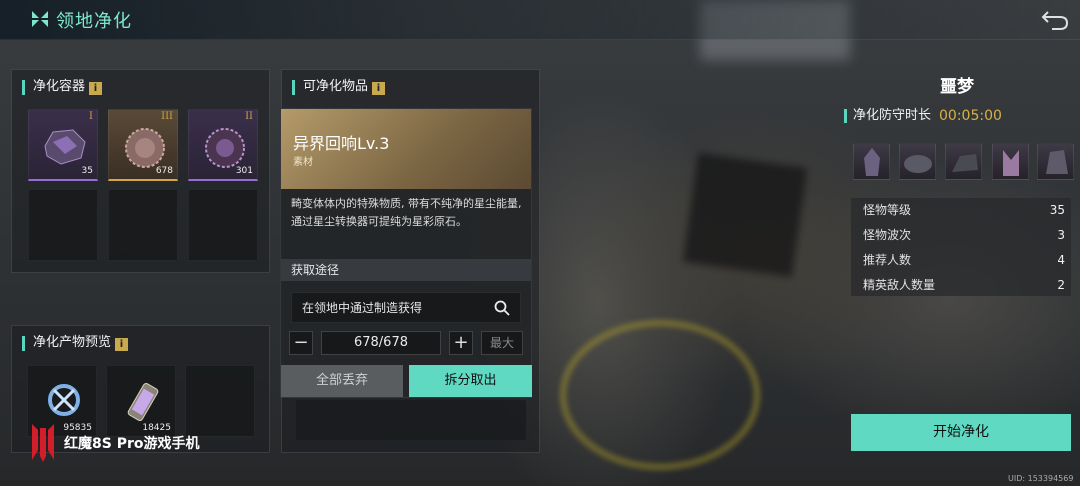  Describe the element at coordinates (87, 171) in the screenshot. I see `slot-count: 35` at that location.